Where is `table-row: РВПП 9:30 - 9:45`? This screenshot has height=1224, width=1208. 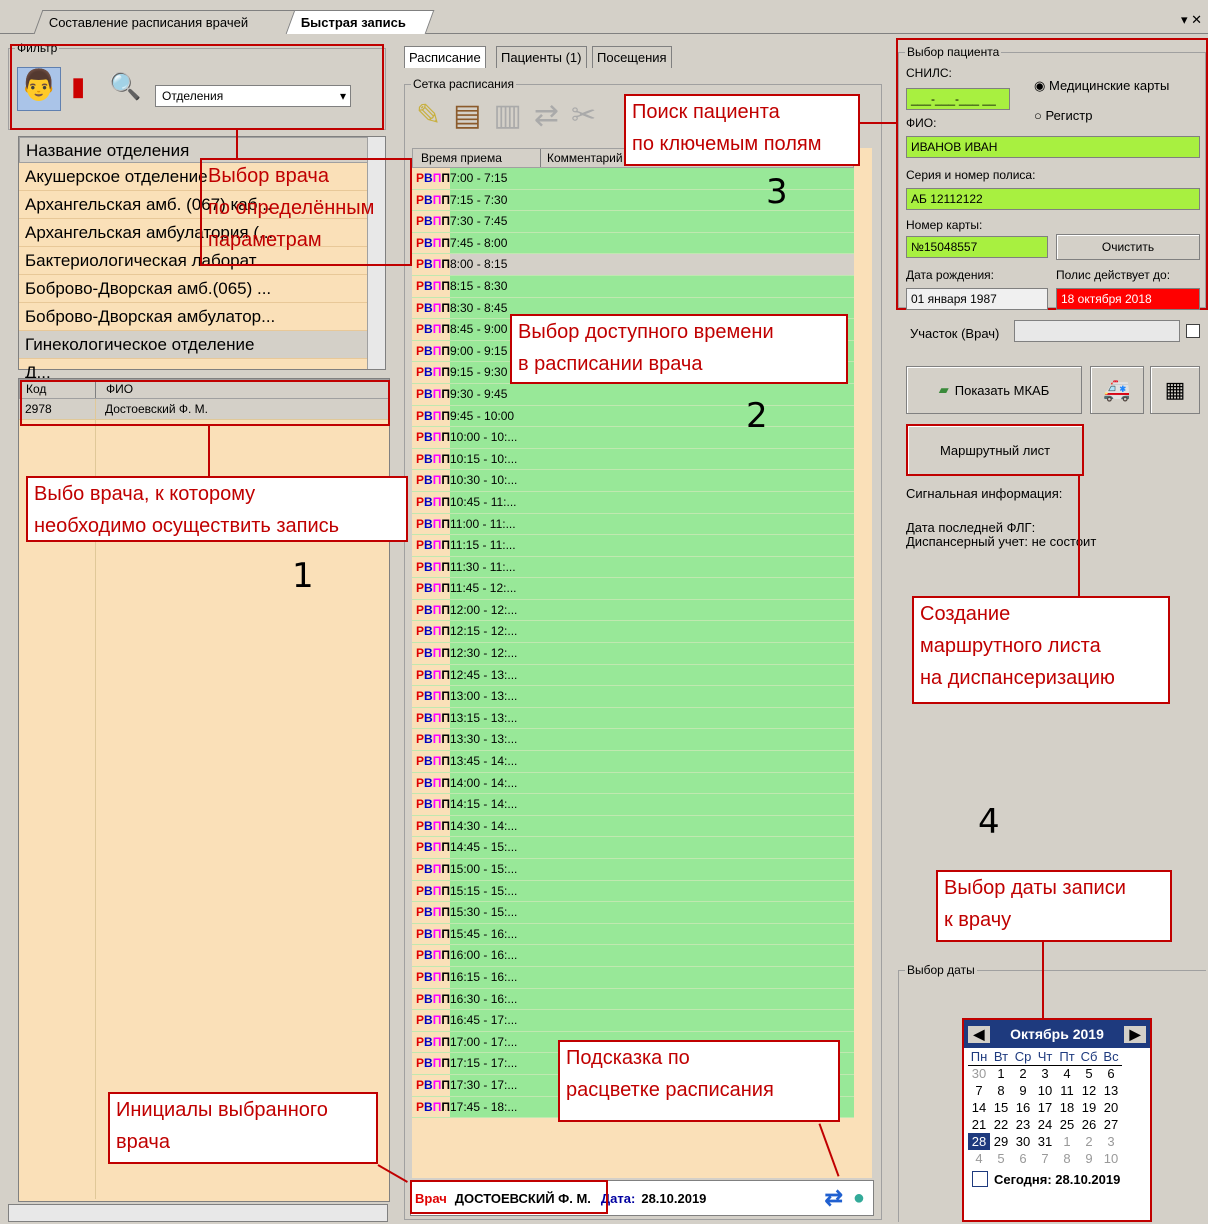
table-row: РВПП 9:30 - 9:45 is located at coordinates (633, 394).